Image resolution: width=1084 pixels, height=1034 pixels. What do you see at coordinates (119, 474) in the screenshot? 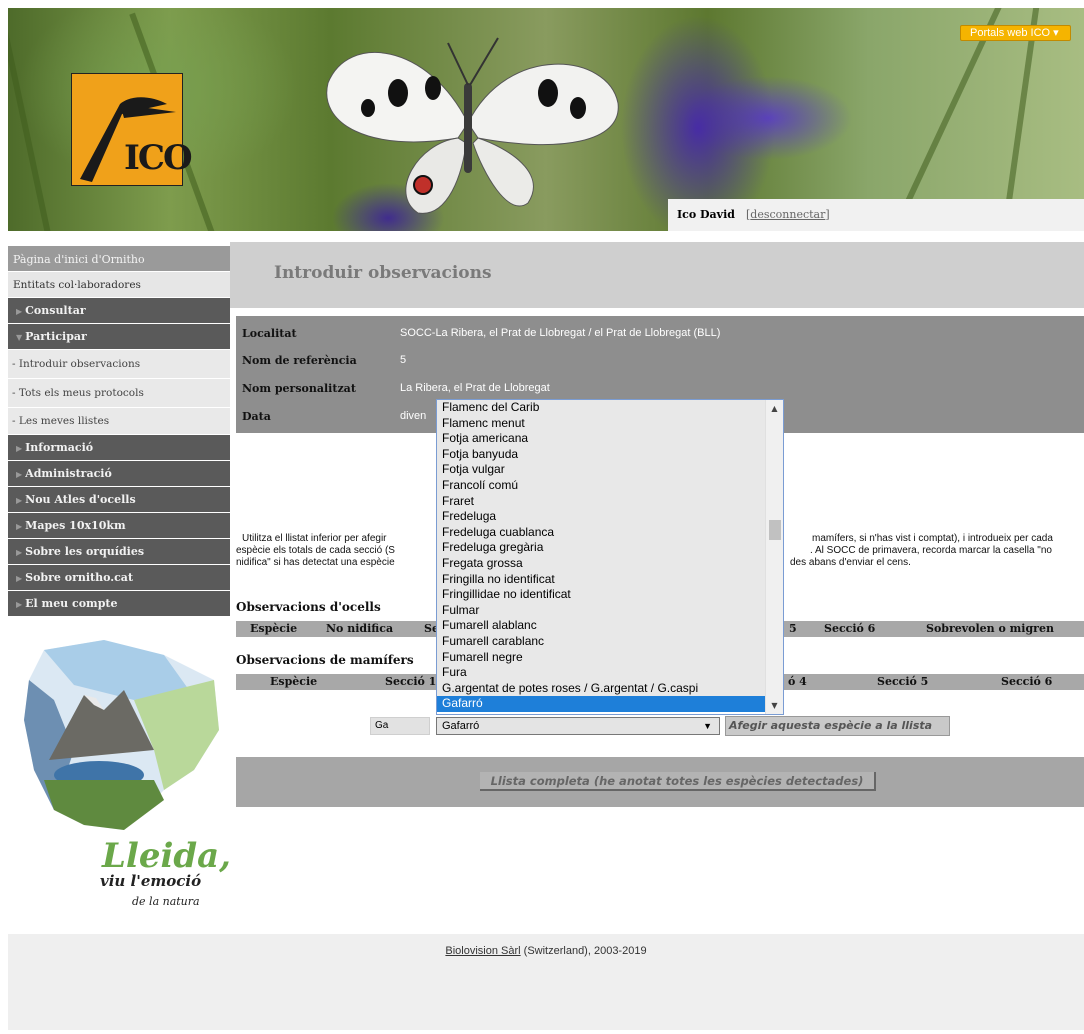
I see `sidebar-item-administracio: ▶ Administració` at bounding box center [119, 474].